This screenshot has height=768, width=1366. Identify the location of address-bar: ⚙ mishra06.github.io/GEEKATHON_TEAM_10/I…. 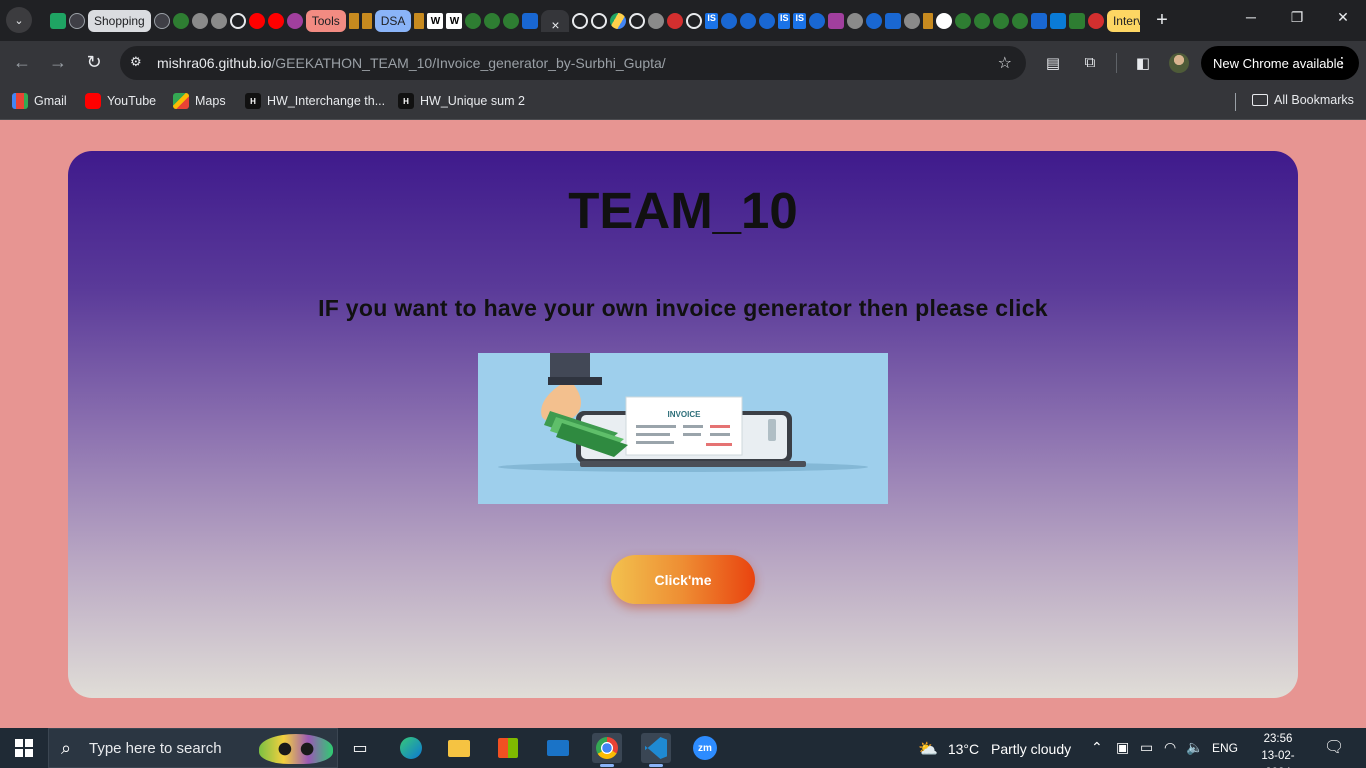
(573, 63).